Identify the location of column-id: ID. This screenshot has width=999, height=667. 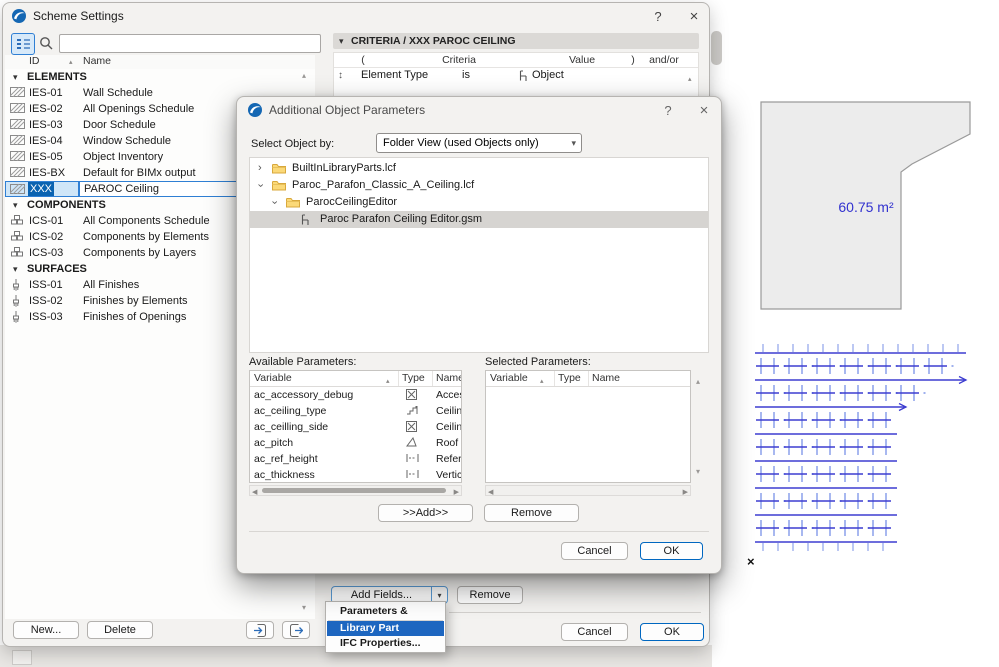
(34, 61).